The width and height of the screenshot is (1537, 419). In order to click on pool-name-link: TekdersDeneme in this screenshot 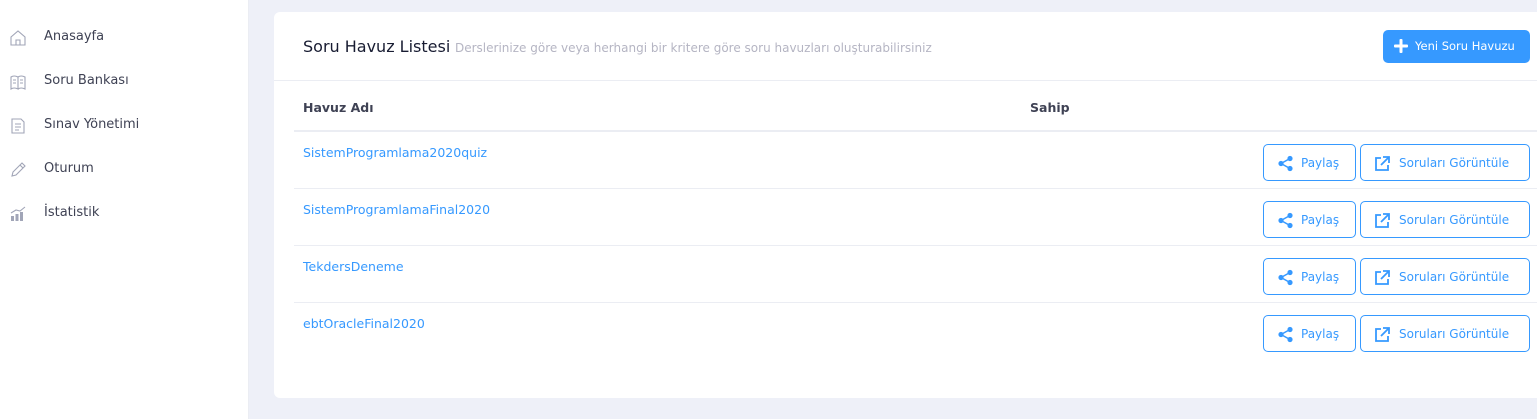, I will do `click(353, 266)`.